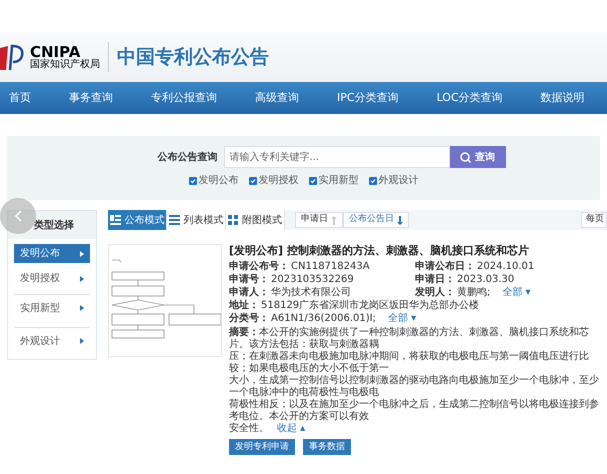 This screenshot has width=607, height=474. I want to click on filter-label: 外观设计, so click(398, 181).